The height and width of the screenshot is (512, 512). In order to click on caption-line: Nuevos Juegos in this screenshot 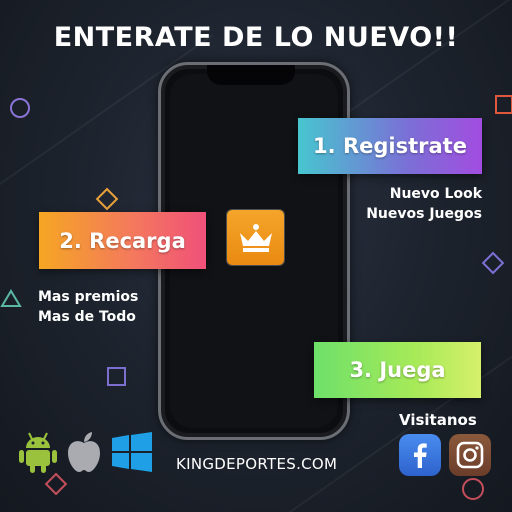, I will do `click(424, 214)`.